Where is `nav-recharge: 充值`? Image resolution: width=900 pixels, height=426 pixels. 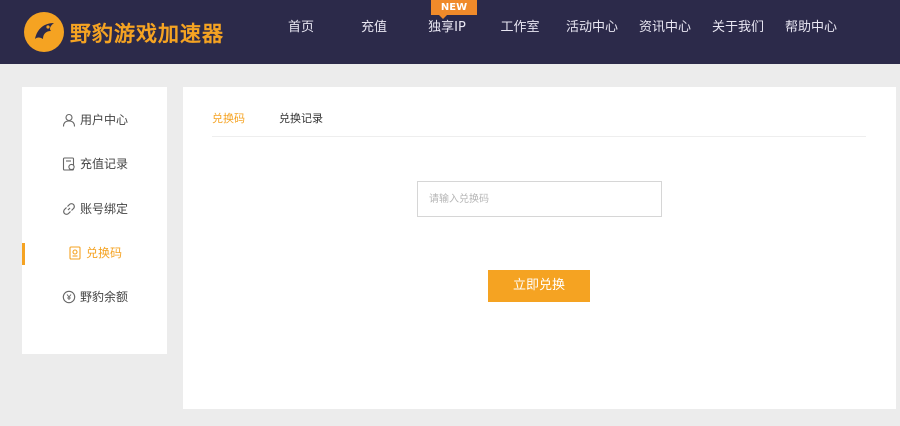 nav-recharge: 充值 is located at coordinates (374, 28).